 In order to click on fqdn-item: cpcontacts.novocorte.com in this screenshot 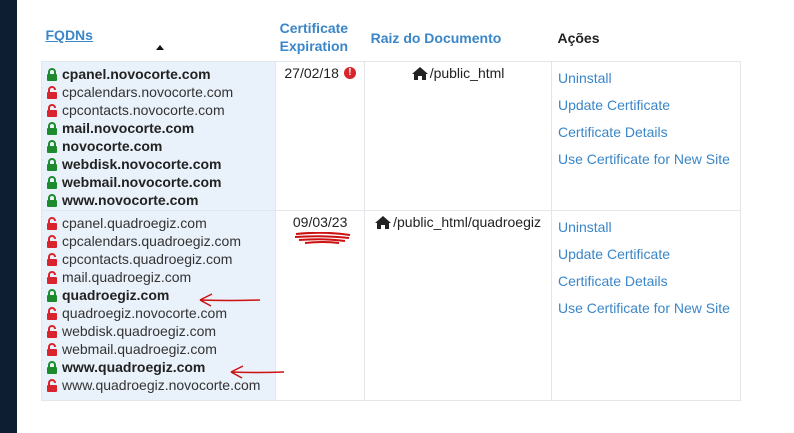, I will do `click(160, 110)`.